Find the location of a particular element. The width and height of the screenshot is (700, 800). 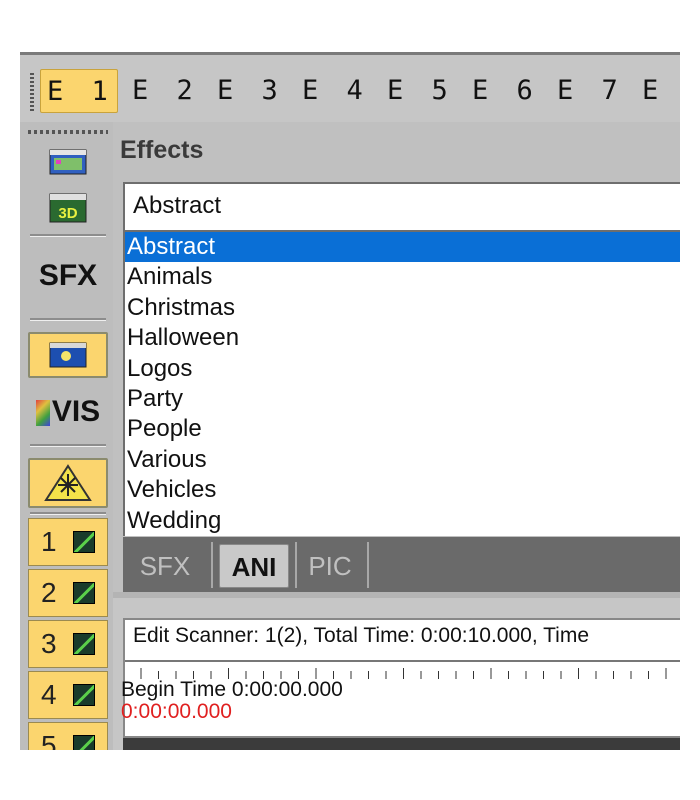

list-item-party: Party is located at coordinates (402, 399).